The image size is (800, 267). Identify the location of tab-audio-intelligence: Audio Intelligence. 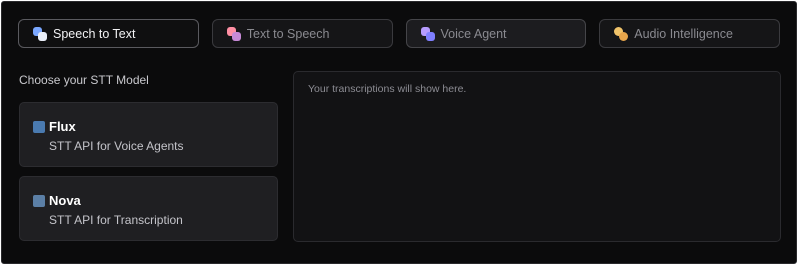
(689, 33).